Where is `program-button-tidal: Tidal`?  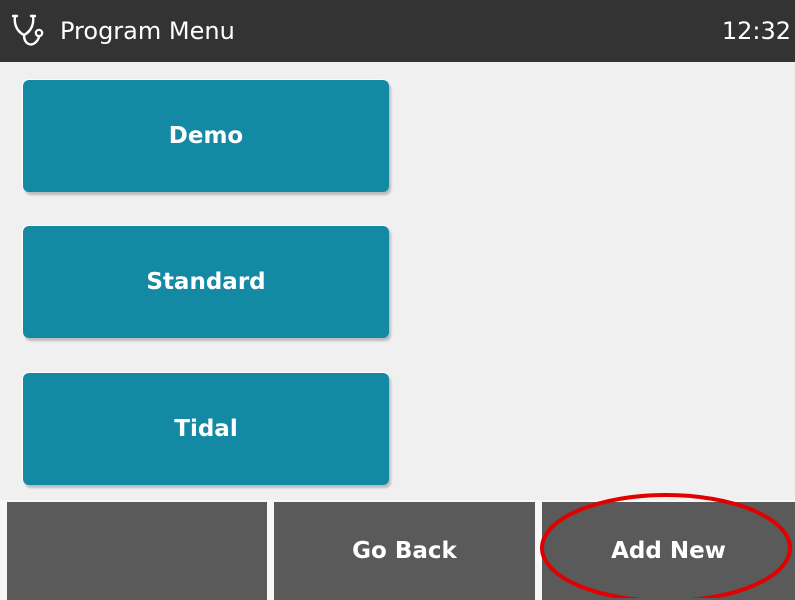
program-button-tidal: Tidal is located at coordinates (206, 429).